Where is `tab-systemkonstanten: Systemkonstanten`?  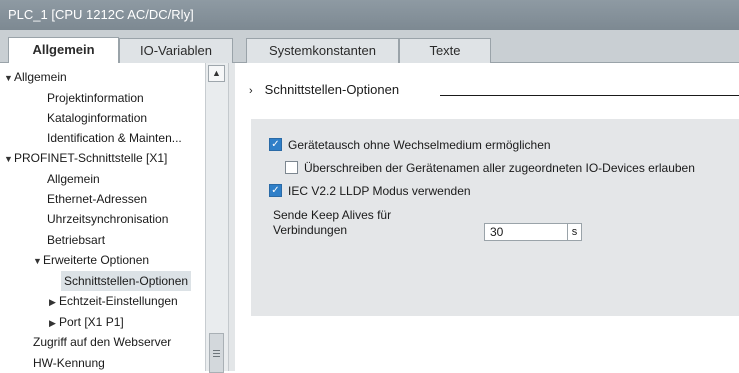
tab-systemkonstanten: Systemkonstanten is located at coordinates (322, 50).